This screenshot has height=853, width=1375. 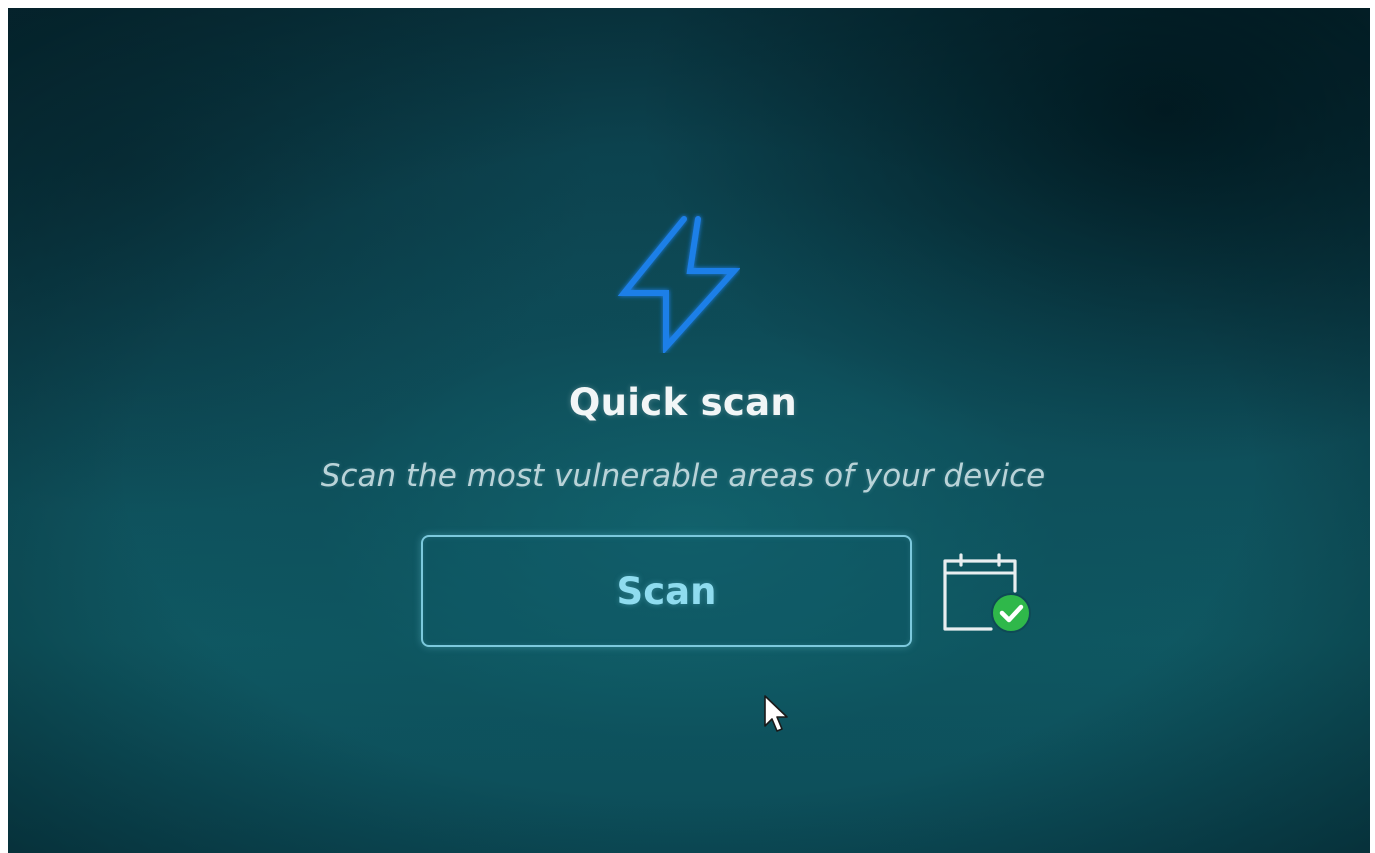 I want to click on mouse-cursor-icon, so click(x=776, y=713).